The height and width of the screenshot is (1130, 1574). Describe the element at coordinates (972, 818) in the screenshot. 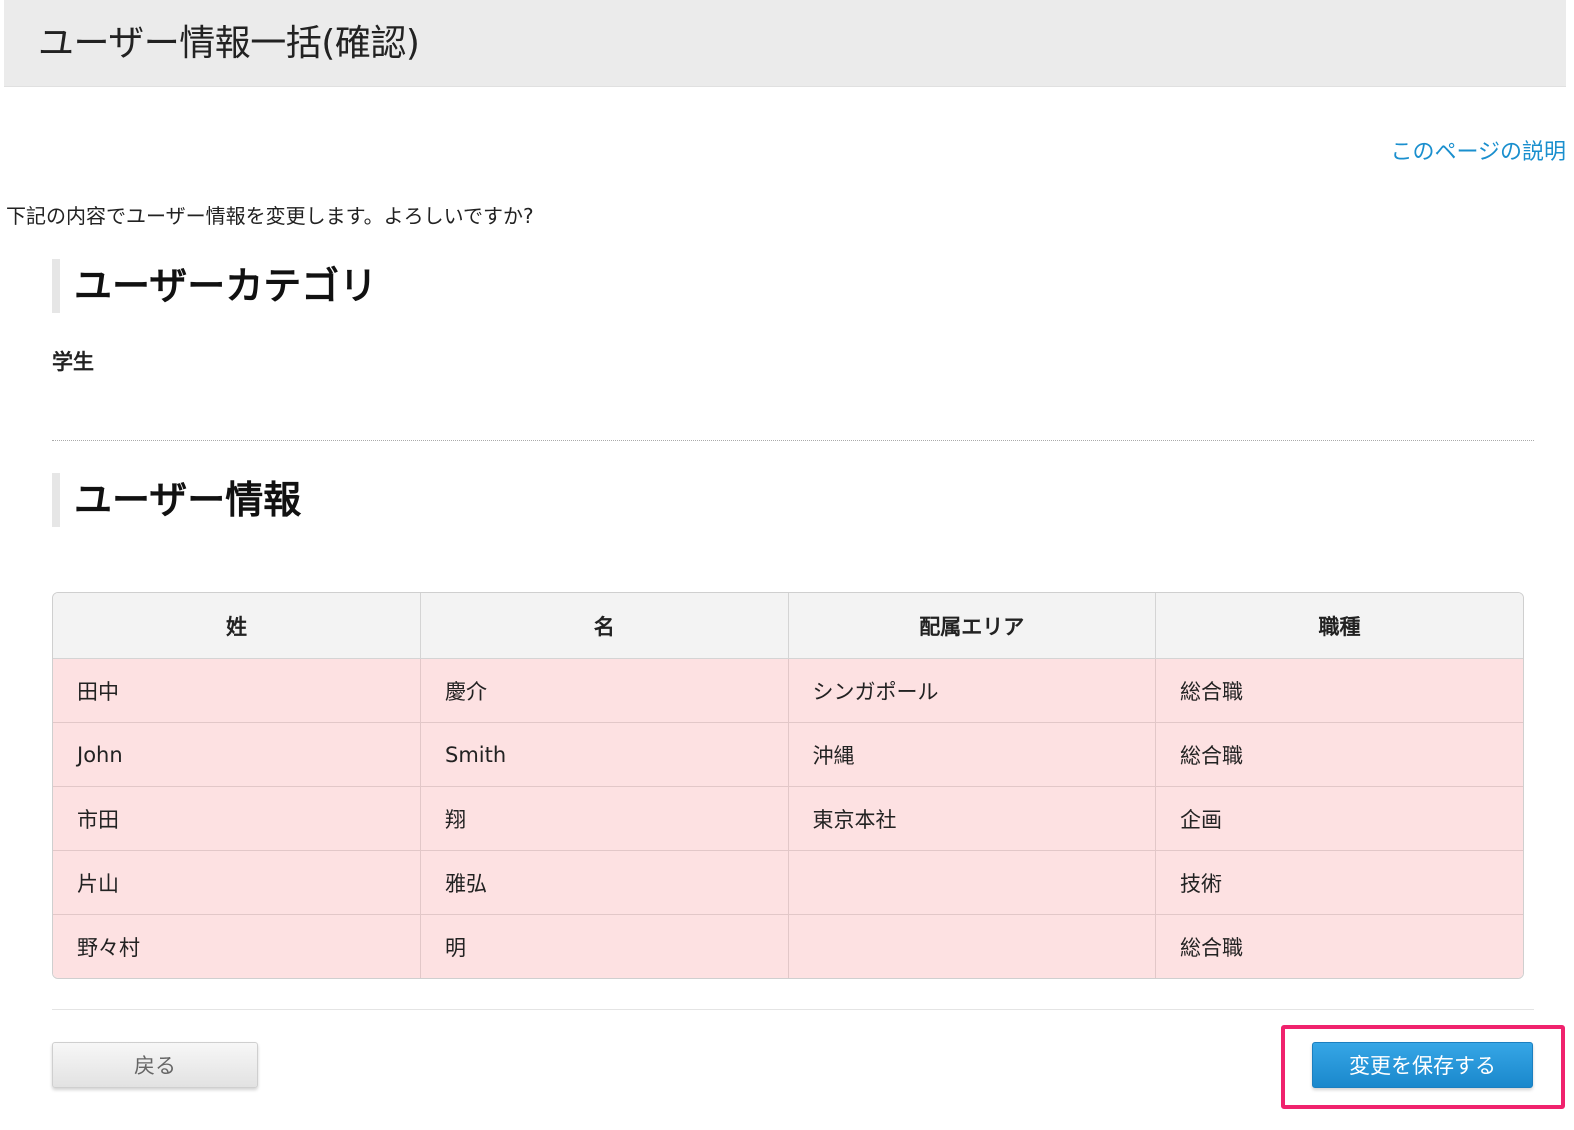

I see `cell-area: 東京本社` at that location.